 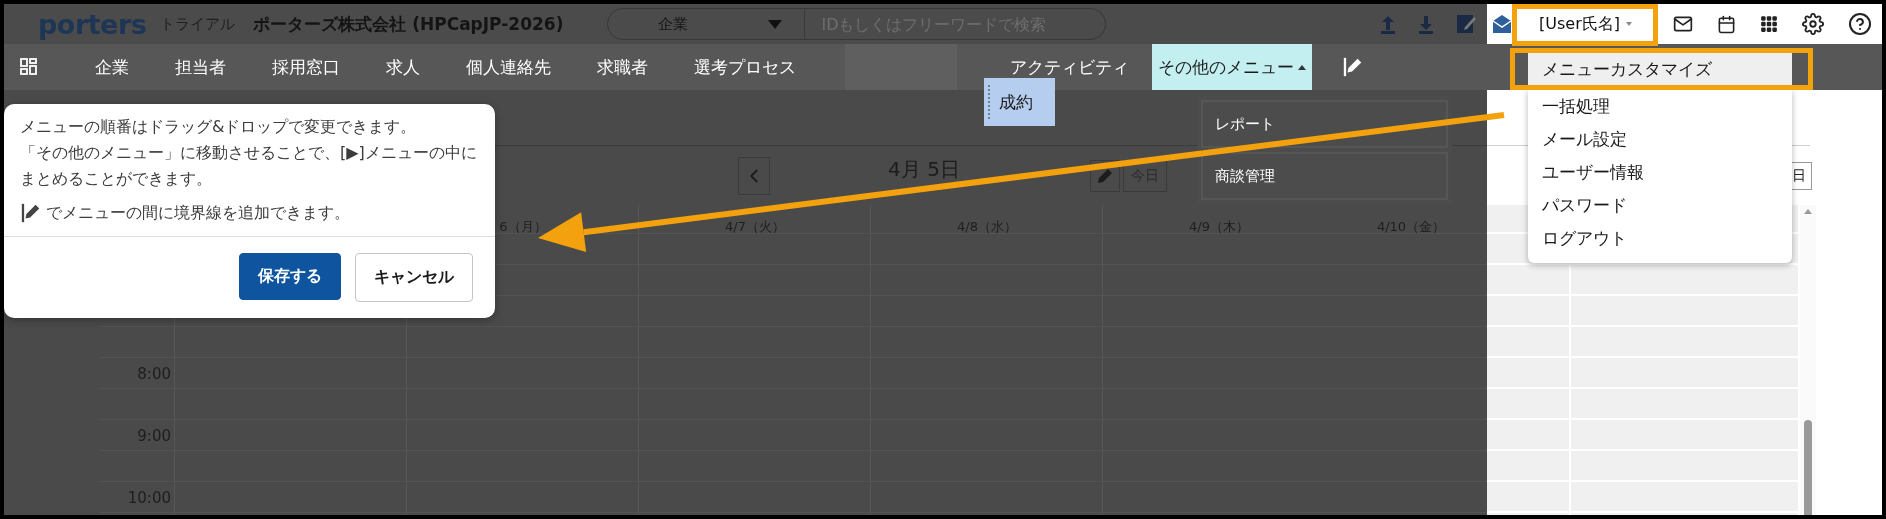 I want to click on nav-link: 求人, so click(x=403, y=67).